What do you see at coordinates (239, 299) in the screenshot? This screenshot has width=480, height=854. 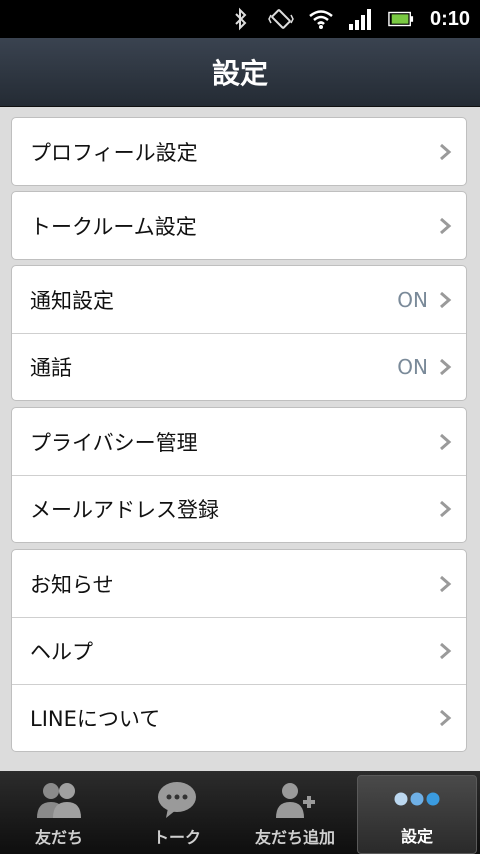 I see `settings-item-notifications: 通知設定 ON` at bounding box center [239, 299].